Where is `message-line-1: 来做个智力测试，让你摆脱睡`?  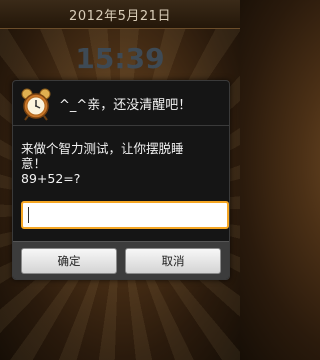 message-line-1: 来做个智力测试，让你摆脱睡 is located at coordinates (102, 148).